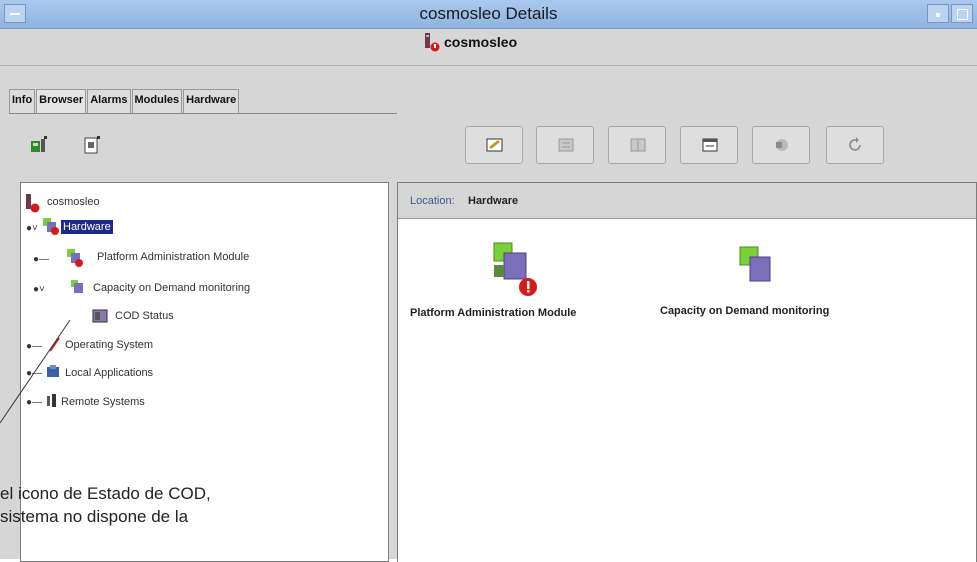 This screenshot has height=562, width=977. What do you see at coordinates (938, 13) in the screenshot?
I see `minimize-button` at bounding box center [938, 13].